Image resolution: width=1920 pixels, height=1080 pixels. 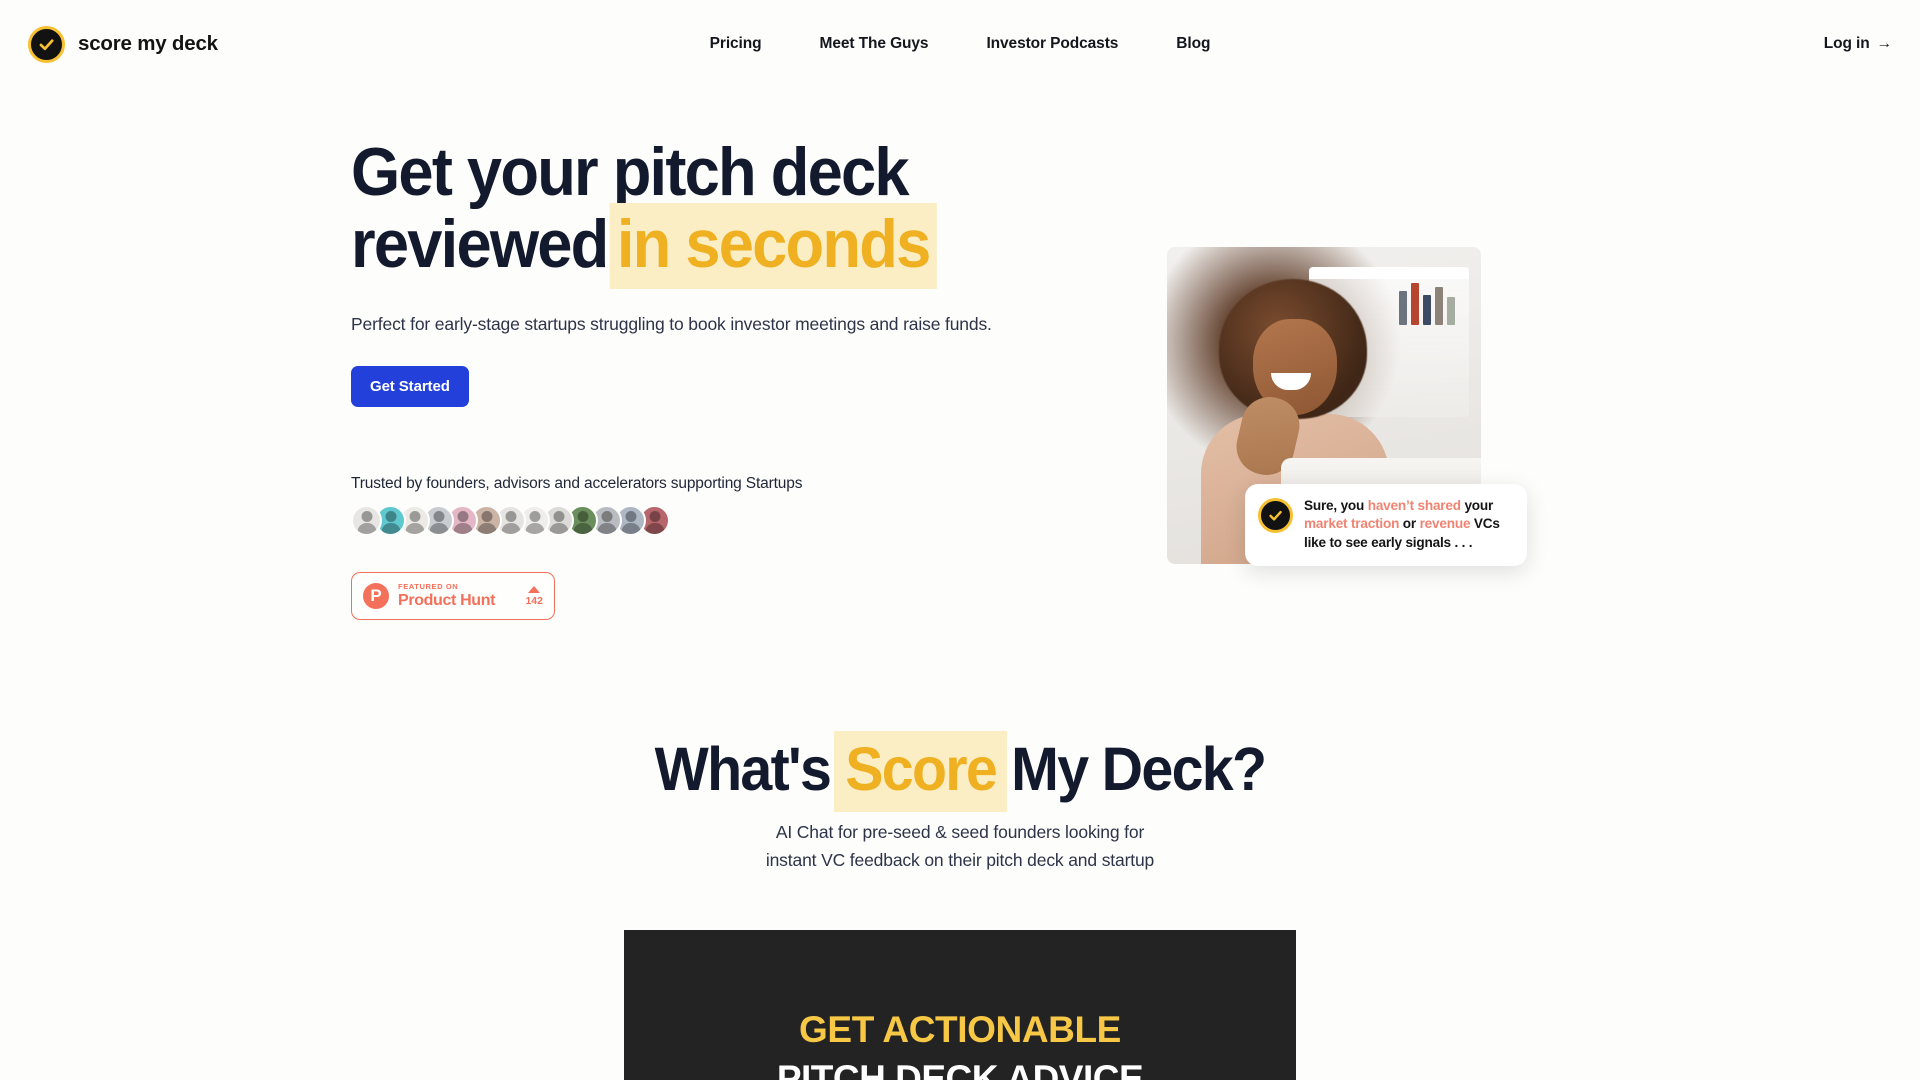 What do you see at coordinates (534, 600) in the screenshot?
I see `product-hunt-vote-count: 142` at bounding box center [534, 600].